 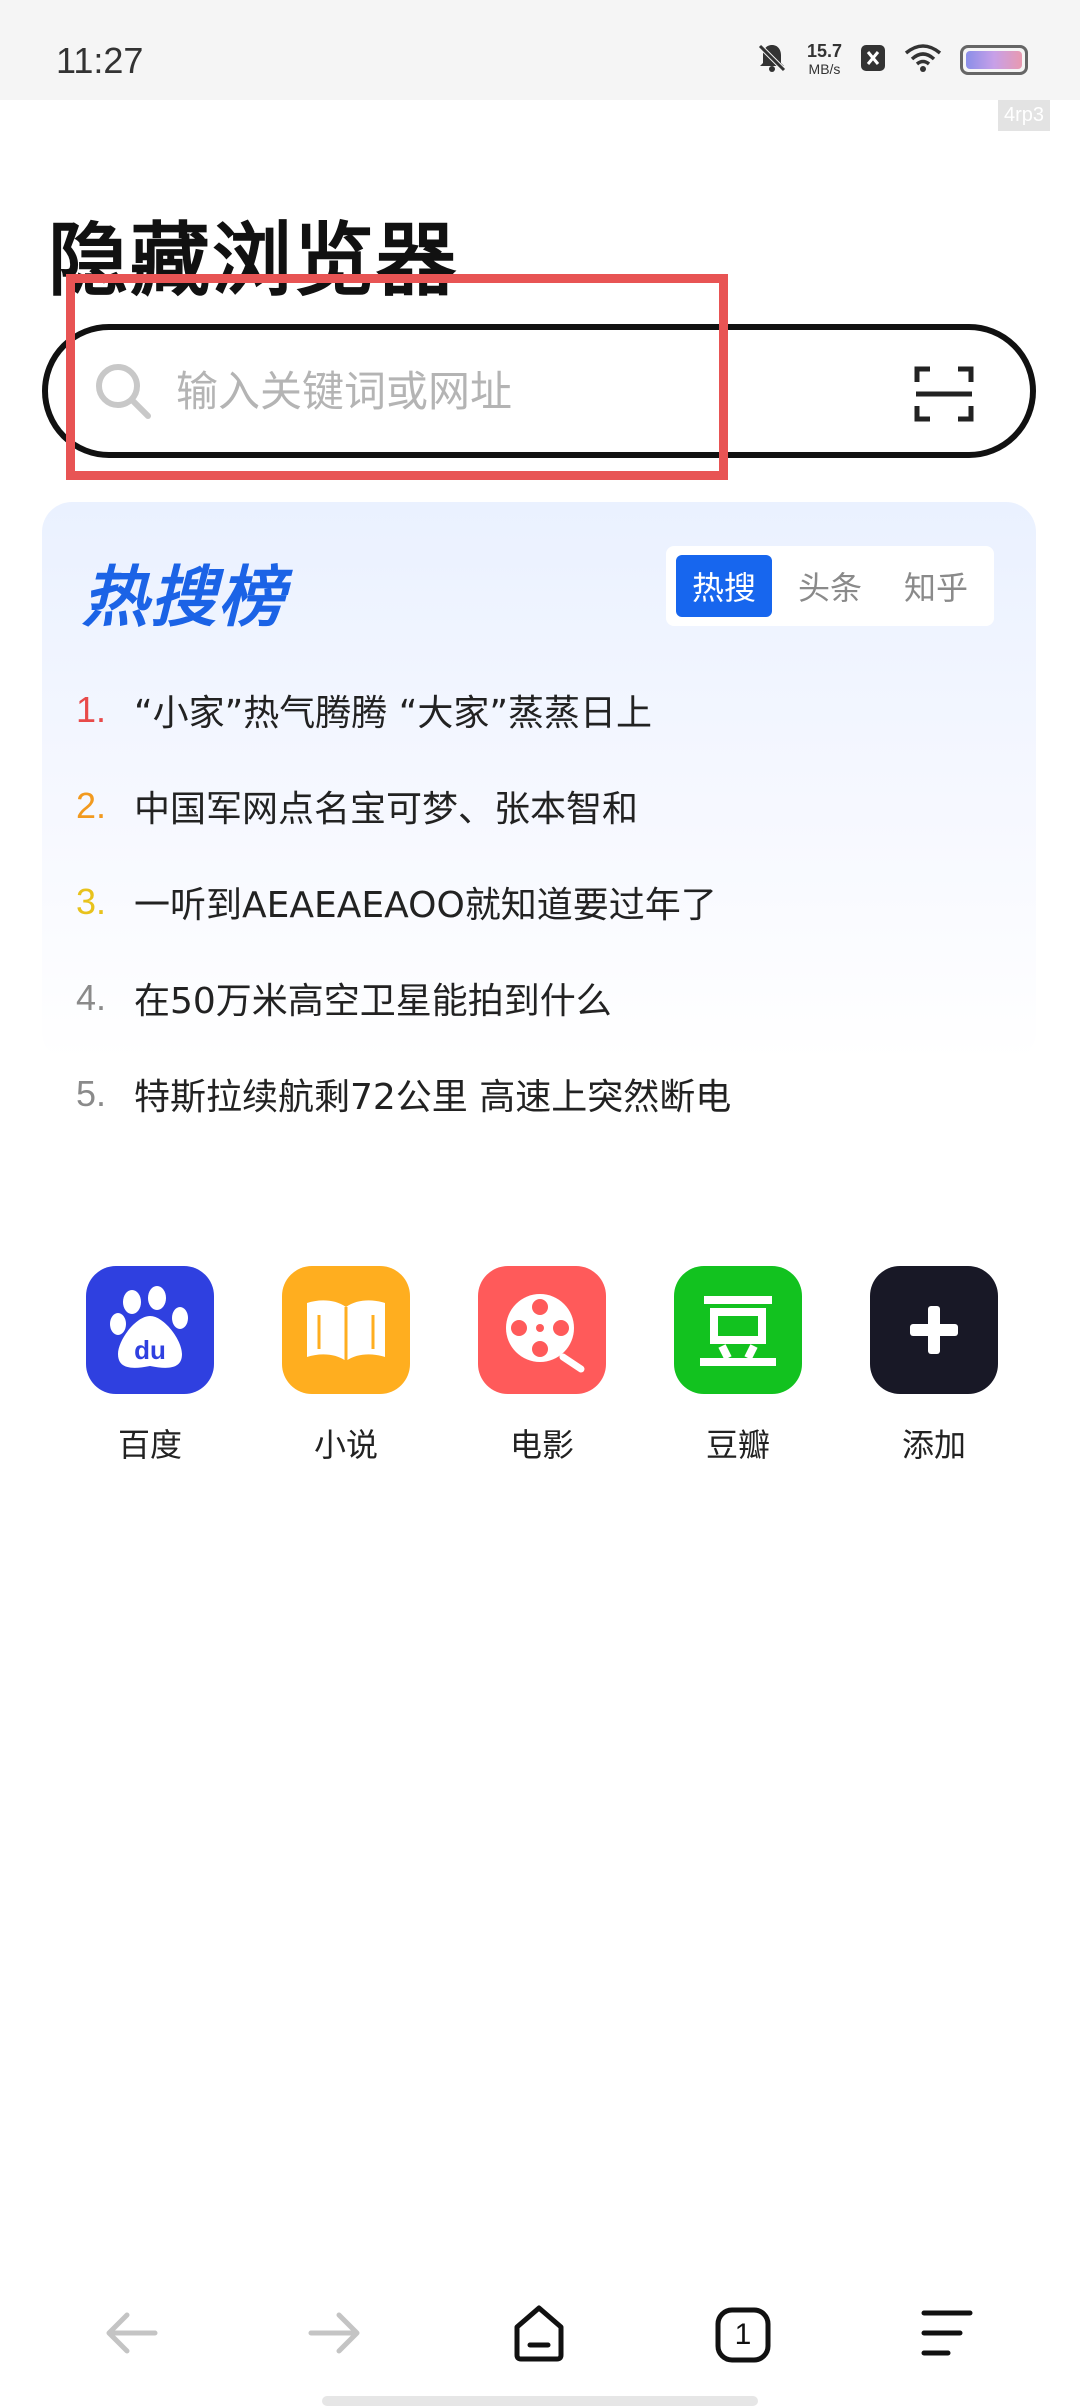 I want to click on rank-number: 2., so click(x=91, y=805).